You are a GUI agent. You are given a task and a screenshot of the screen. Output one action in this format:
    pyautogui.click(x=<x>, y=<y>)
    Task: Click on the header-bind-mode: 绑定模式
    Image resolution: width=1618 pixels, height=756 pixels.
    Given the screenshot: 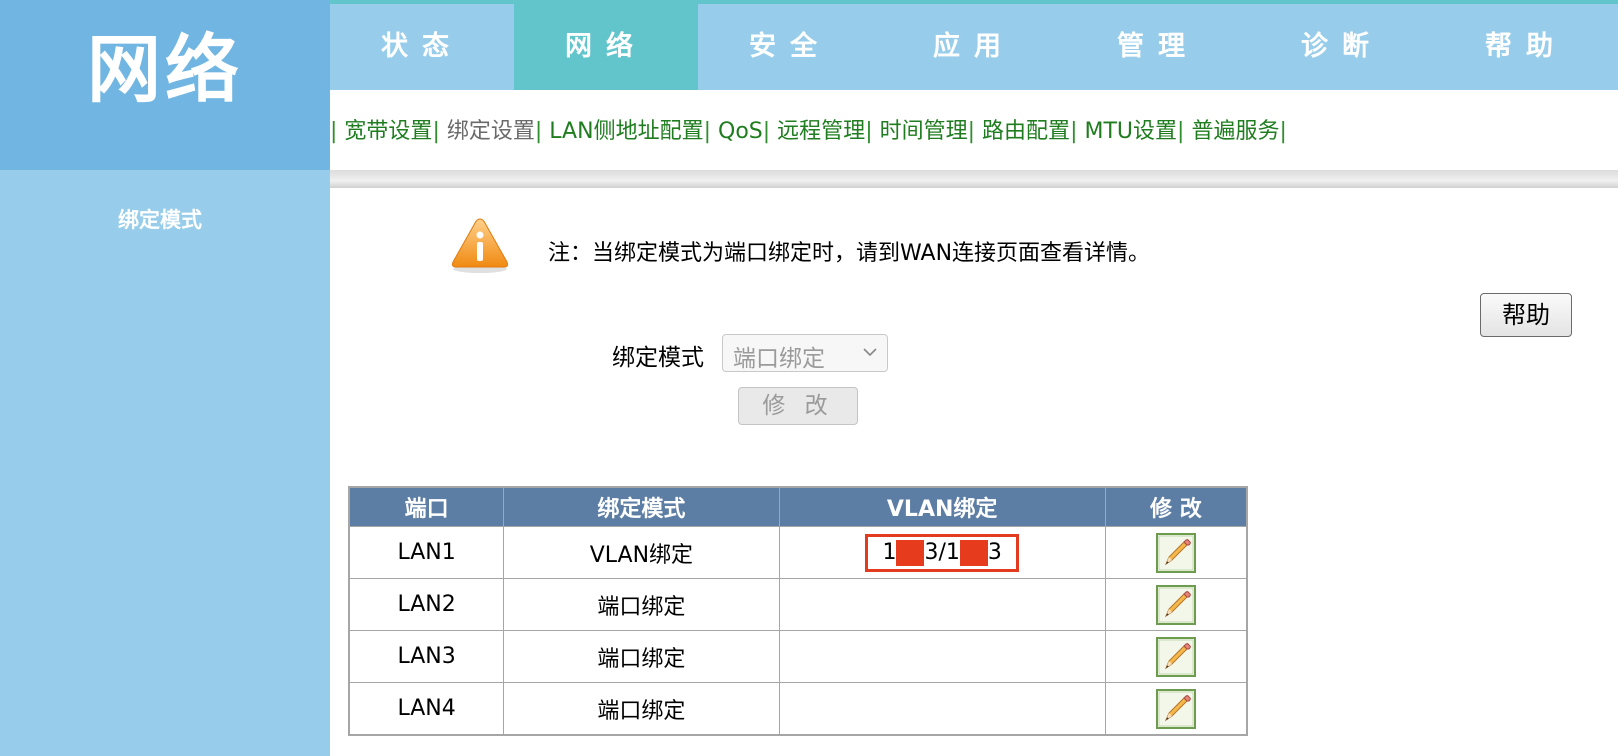 What is the action you would take?
    pyautogui.click(x=641, y=506)
    